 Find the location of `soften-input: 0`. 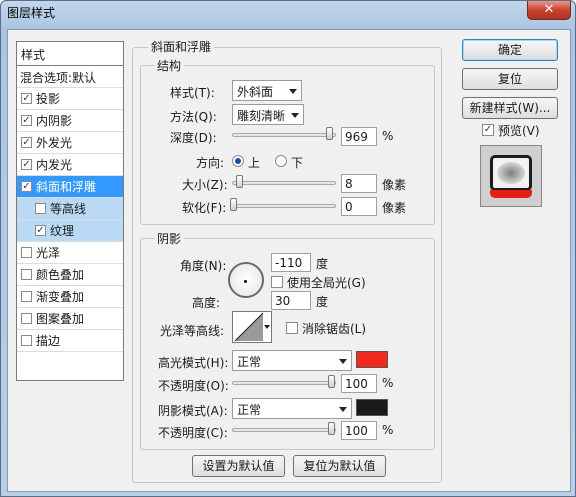

soften-input: 0 is located at coordinates (359, 206).